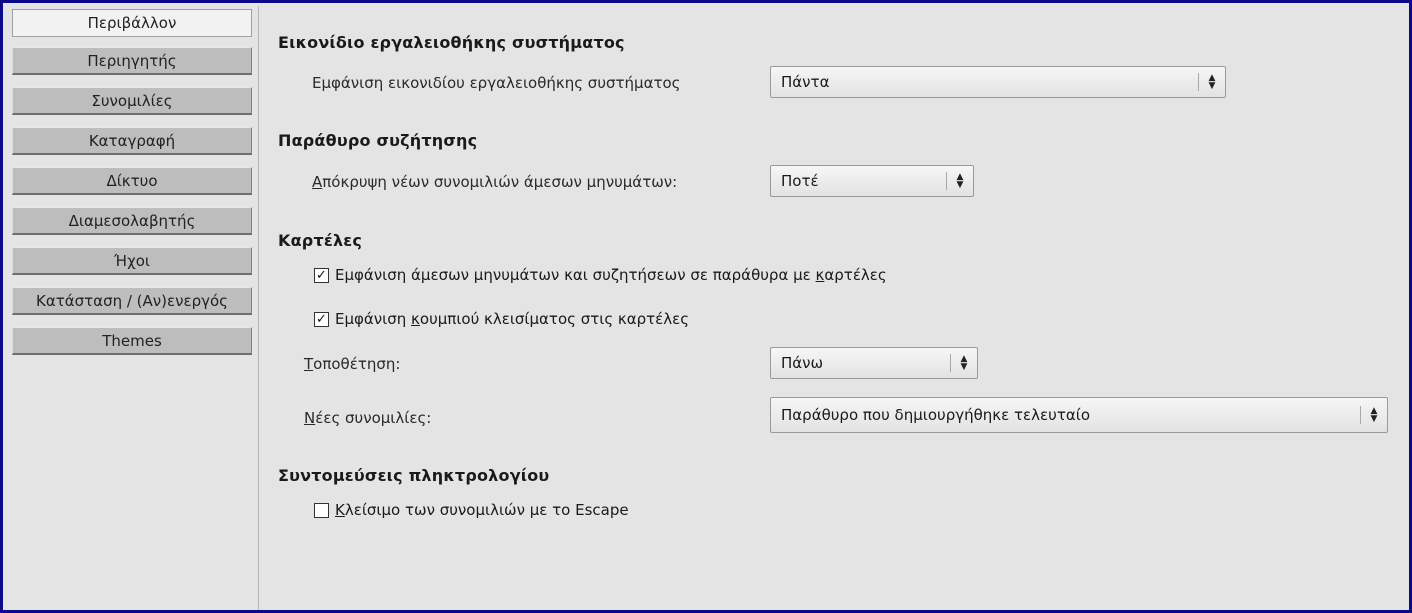  I want to click on tab-conversations: Συνομιλίες, so click(132, 101).